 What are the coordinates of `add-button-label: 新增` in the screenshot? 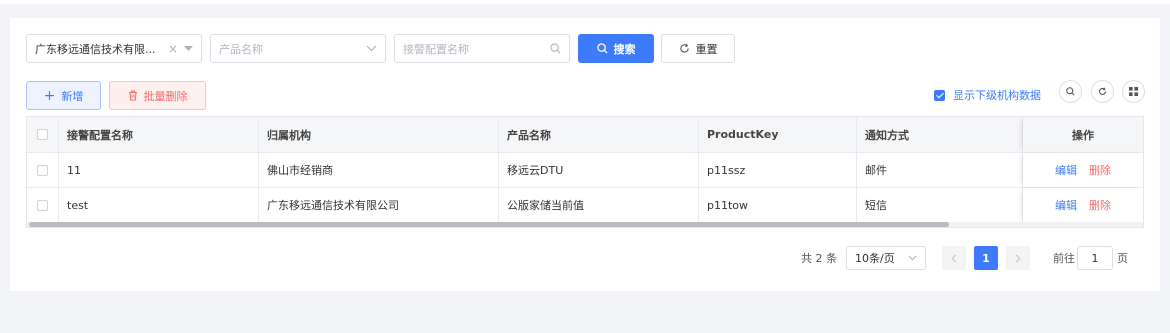 It's located at (72, 96).